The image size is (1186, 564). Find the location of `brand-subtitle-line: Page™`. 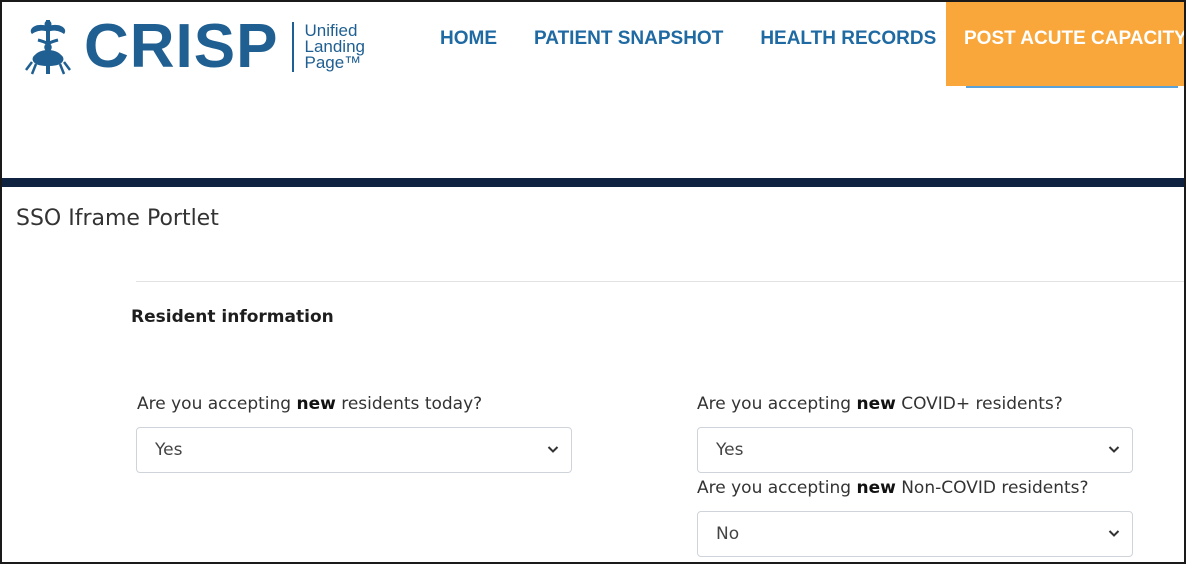

brand-subtitle-line: Page™ is located at coordinates (333, 62).